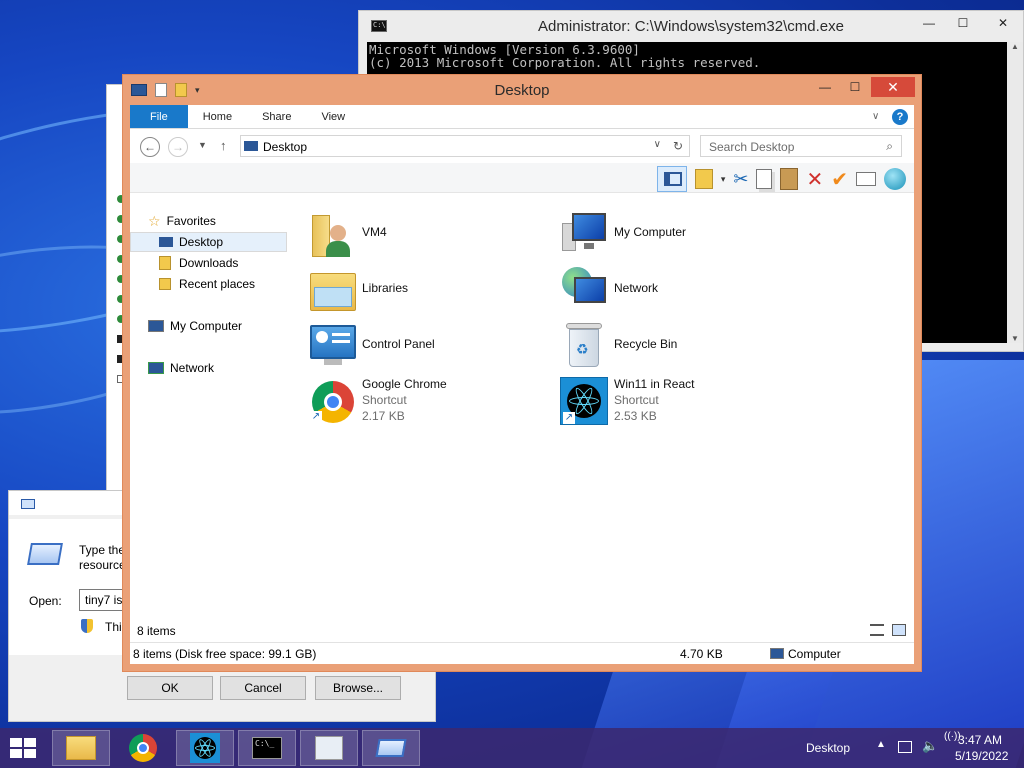 The height and width of the screenshot is (768, 1024). Describe the element at coordinates (285, 147) in the screenshot. I see `address-text: Desktop` at that location.